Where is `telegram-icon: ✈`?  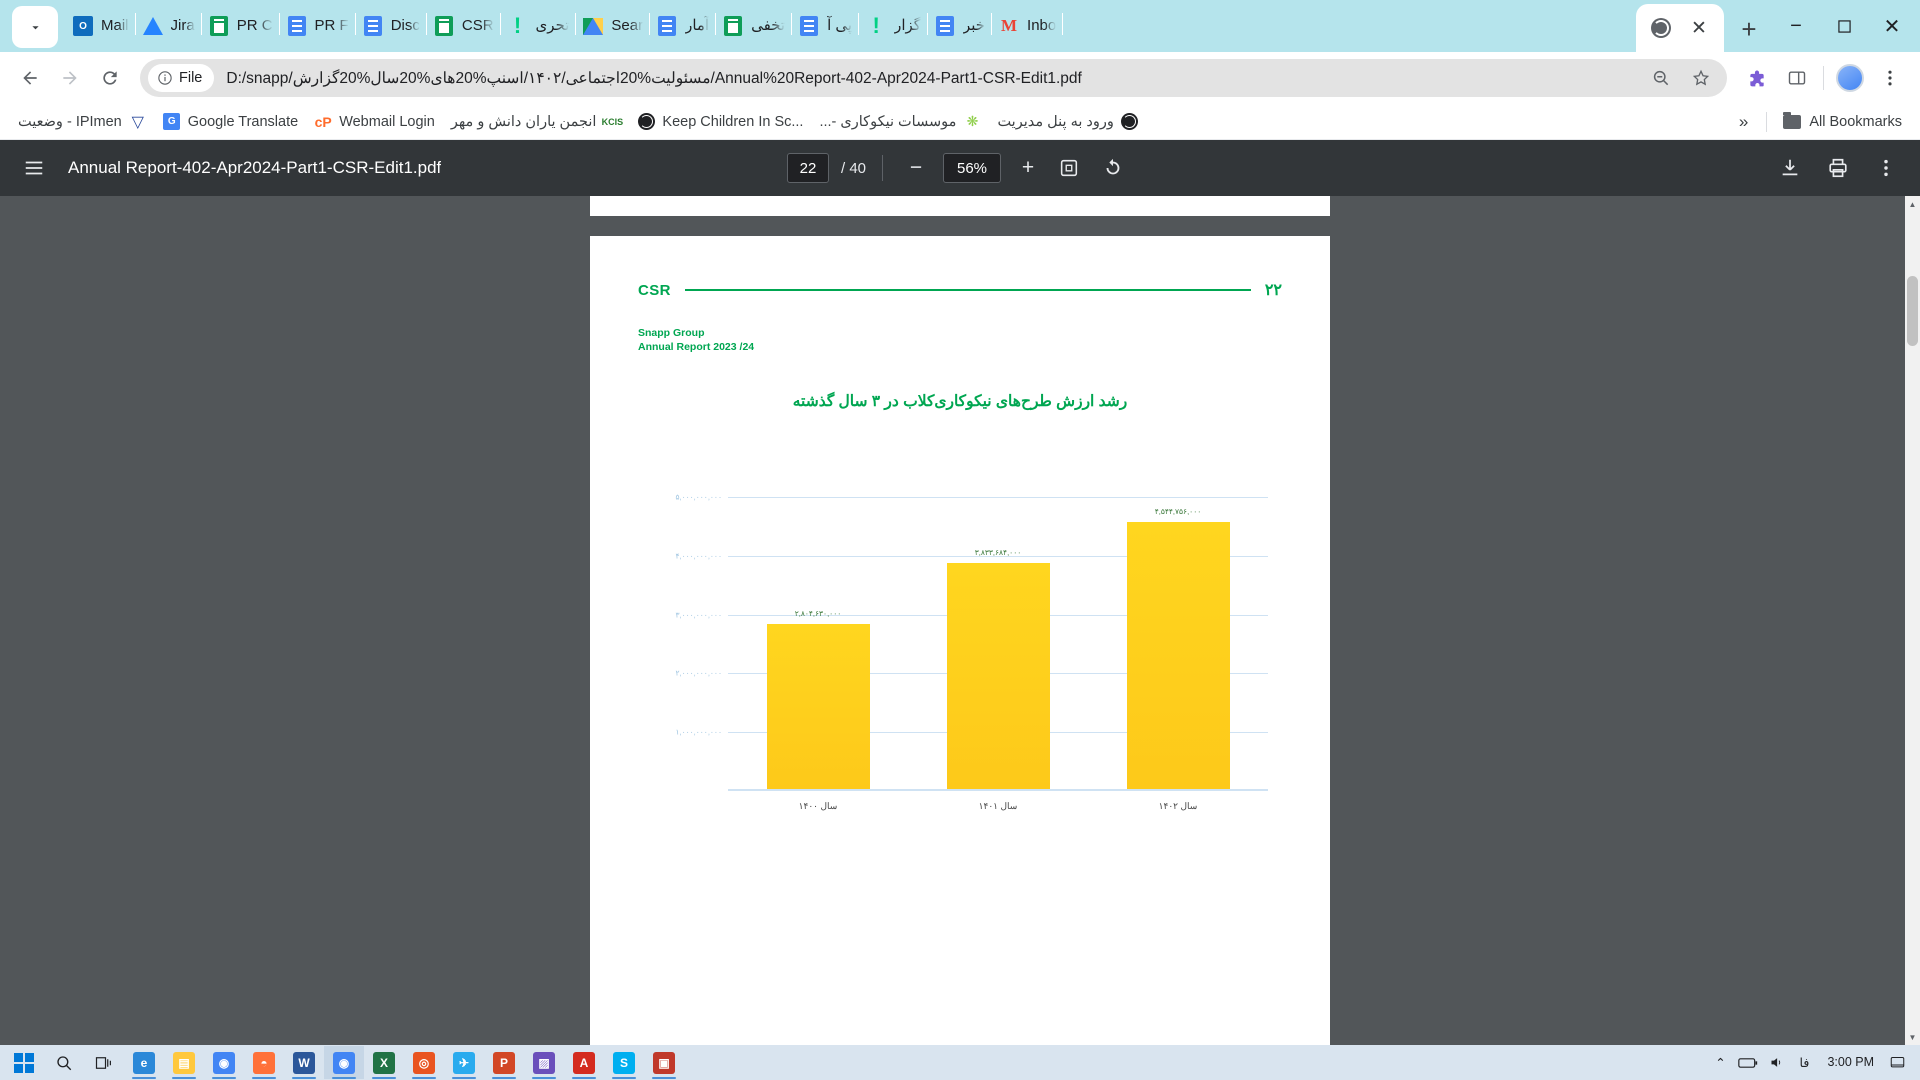
telegram-icon: ✈ is located at coordinates (464, 1062).